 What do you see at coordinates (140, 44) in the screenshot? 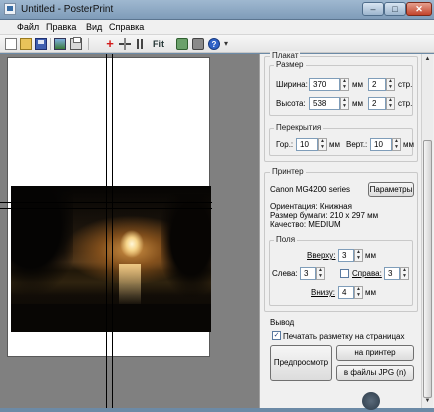
I see `split-vertical-icon` at bounding box center [140, 44].